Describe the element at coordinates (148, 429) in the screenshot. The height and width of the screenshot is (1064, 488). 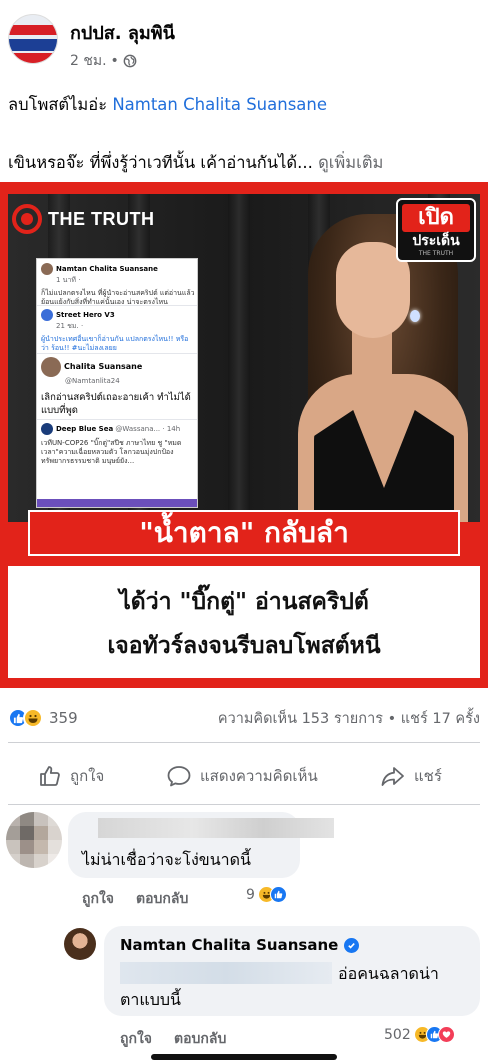
I see `collage-inner-handle: @Wassana... · 14h` at that location.